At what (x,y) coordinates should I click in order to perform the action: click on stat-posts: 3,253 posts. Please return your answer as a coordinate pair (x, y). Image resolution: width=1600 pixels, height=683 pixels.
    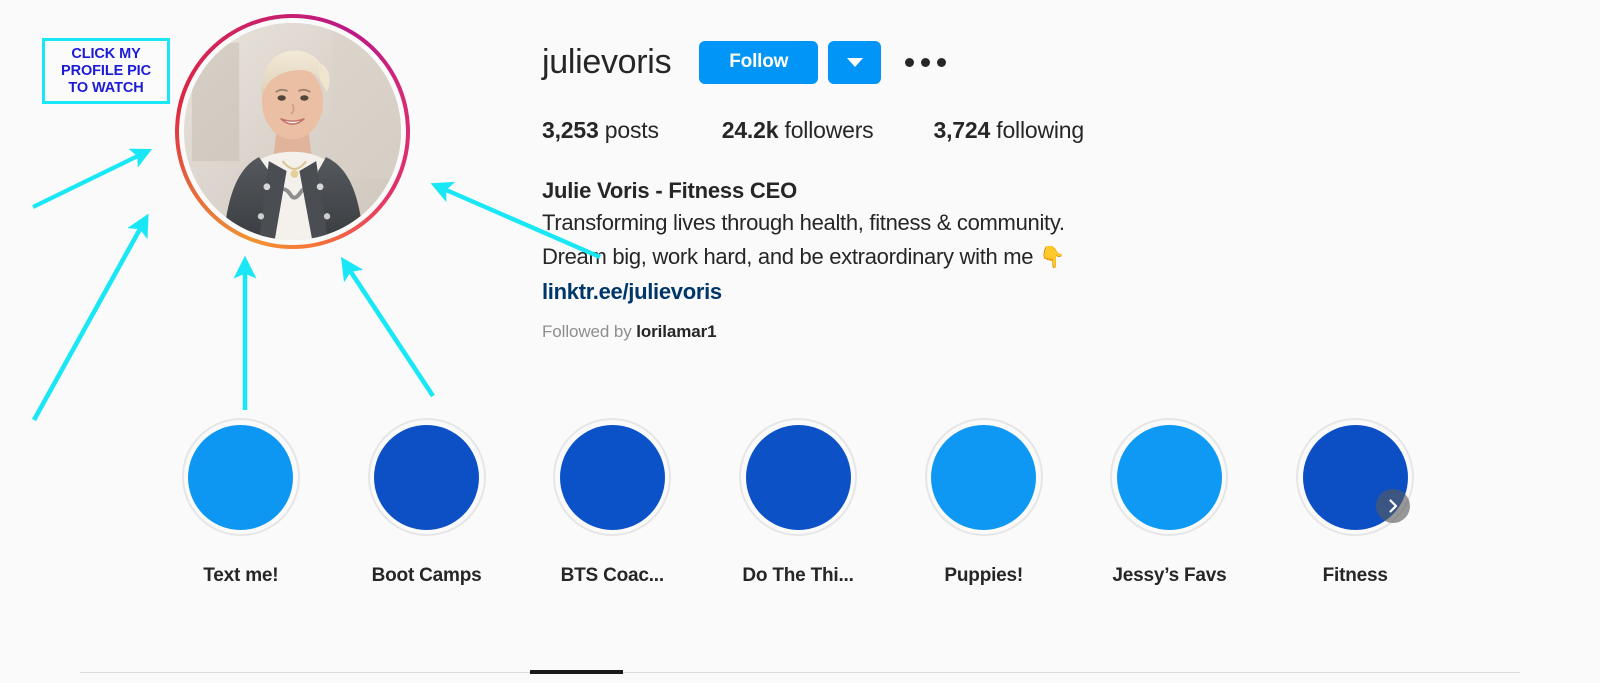
    Looking at the image, I should click on (600, 130).